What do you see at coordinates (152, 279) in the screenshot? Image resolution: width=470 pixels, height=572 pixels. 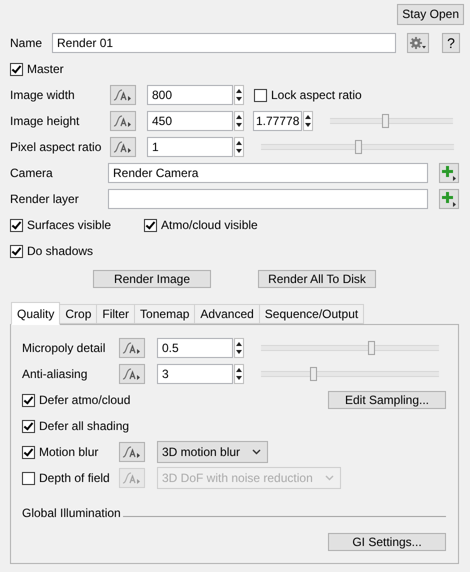 I see `render-button: Render Image` at bounding box center [152, 279].